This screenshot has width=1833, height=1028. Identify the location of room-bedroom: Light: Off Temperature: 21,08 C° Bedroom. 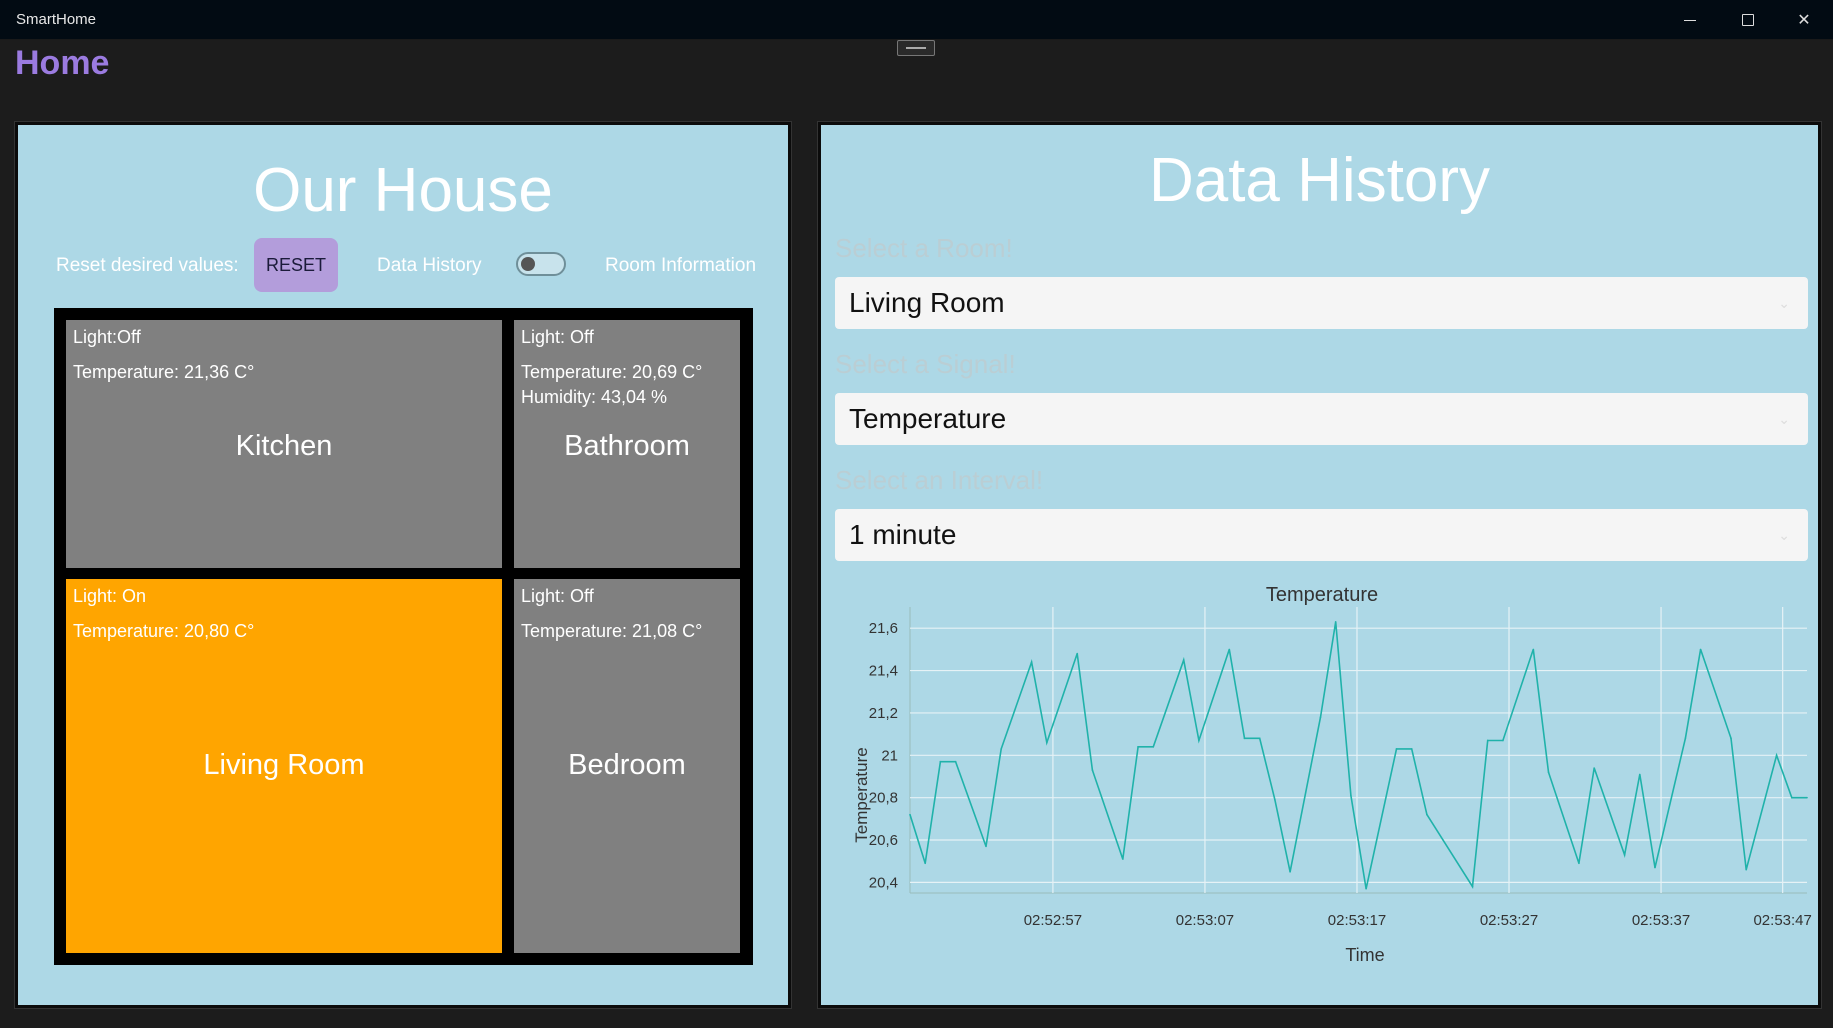
(627, 766).